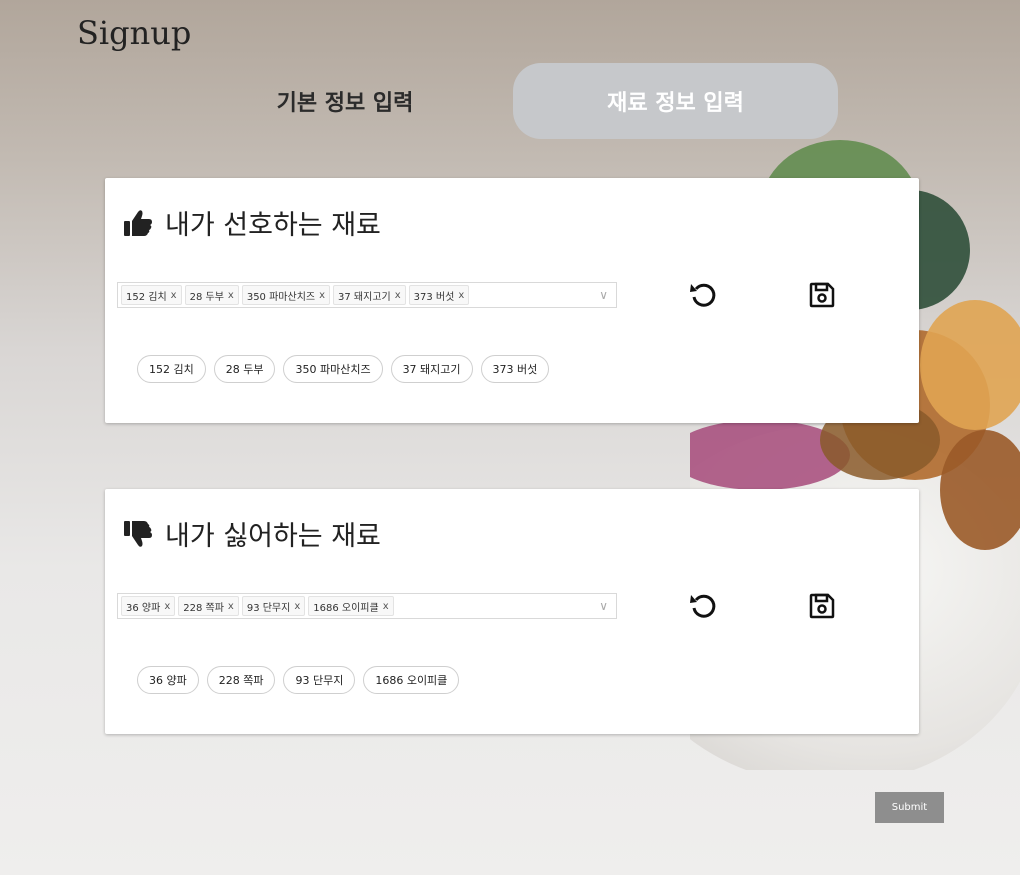 The image size is (1020, 875). What do you see at coordinates (273, 536) in the screenshot?
I see `disliked-ingredients-title: 내가 싫어하는 재료` at bounding box center [273, 536].